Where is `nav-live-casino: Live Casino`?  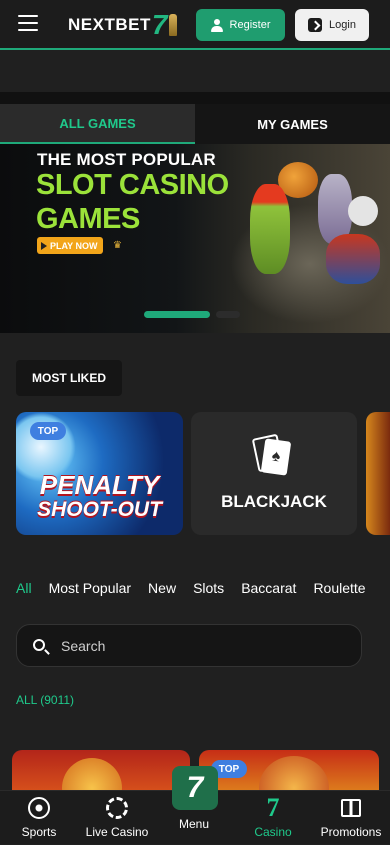 nav-live-casino: Live Casino is located at coordinates (117, 818).